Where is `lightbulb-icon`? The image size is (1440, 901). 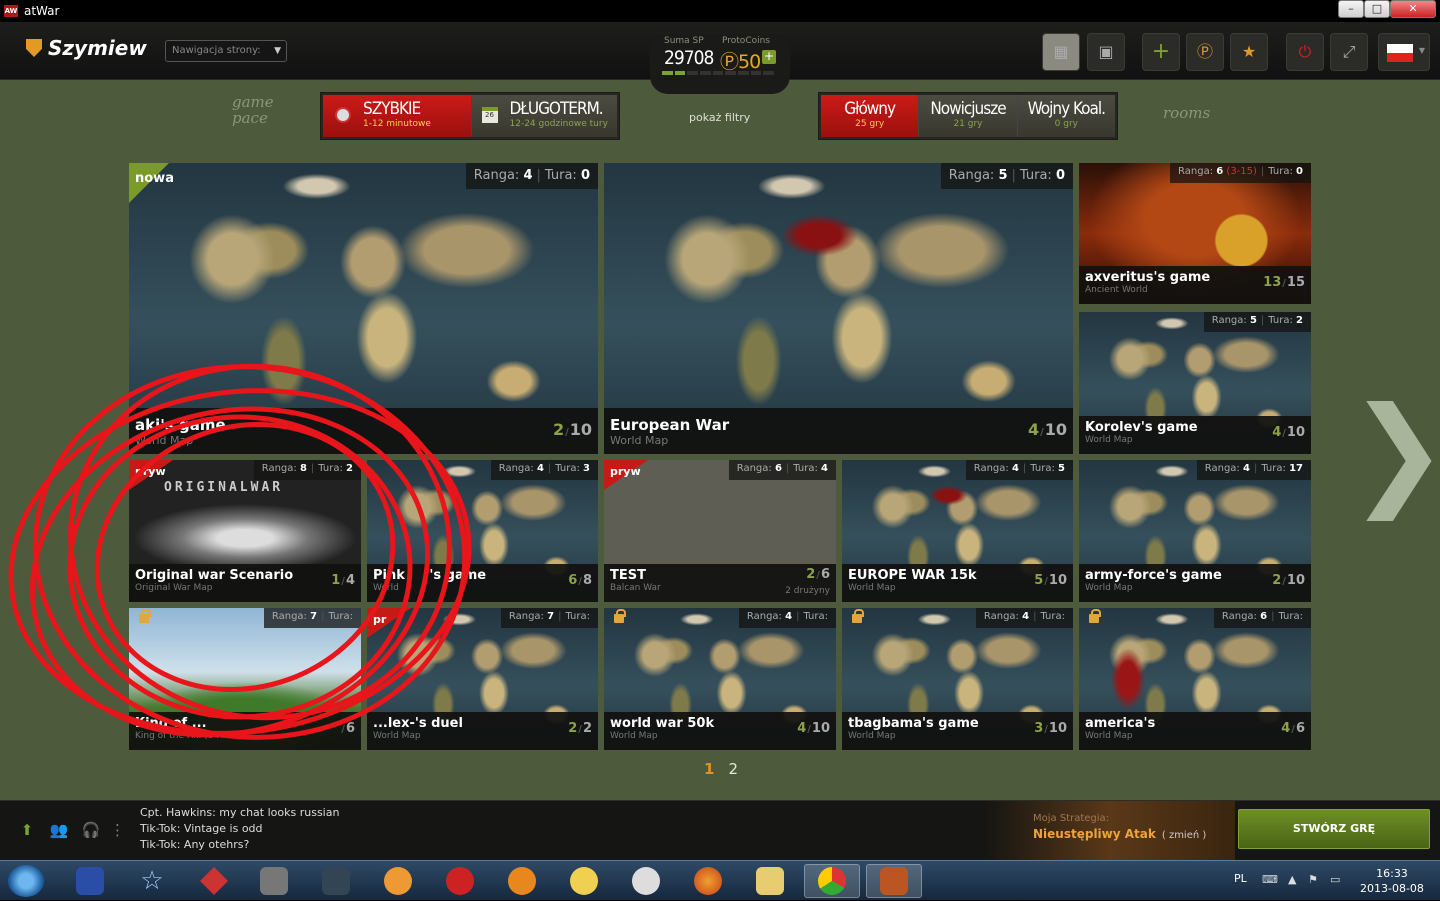 lightbulb-icon is located at coordinates (584, 881).